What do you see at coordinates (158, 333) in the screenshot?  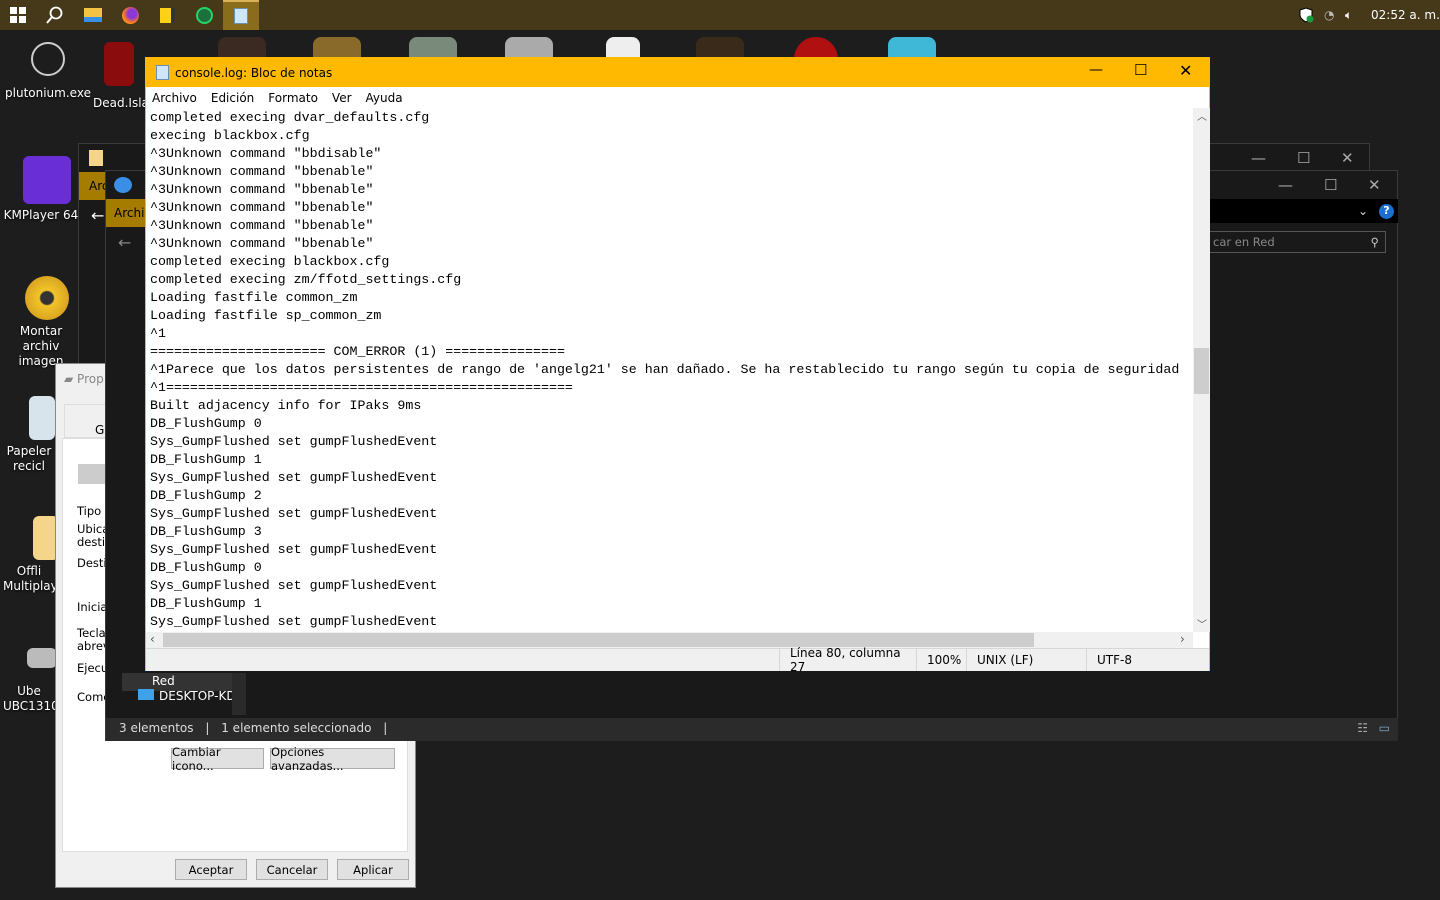 I see `text-line: ^1` at bounding box center [158, 333].